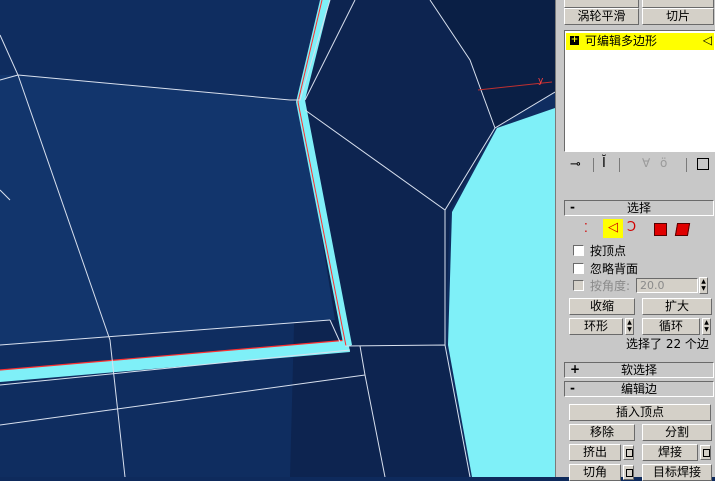  What do you see at coordinates (639, 166) in the screenshot?
I see `stack-toolbar: ⊸ Ĭ ∀ ö` at bounding box center [639, 166].